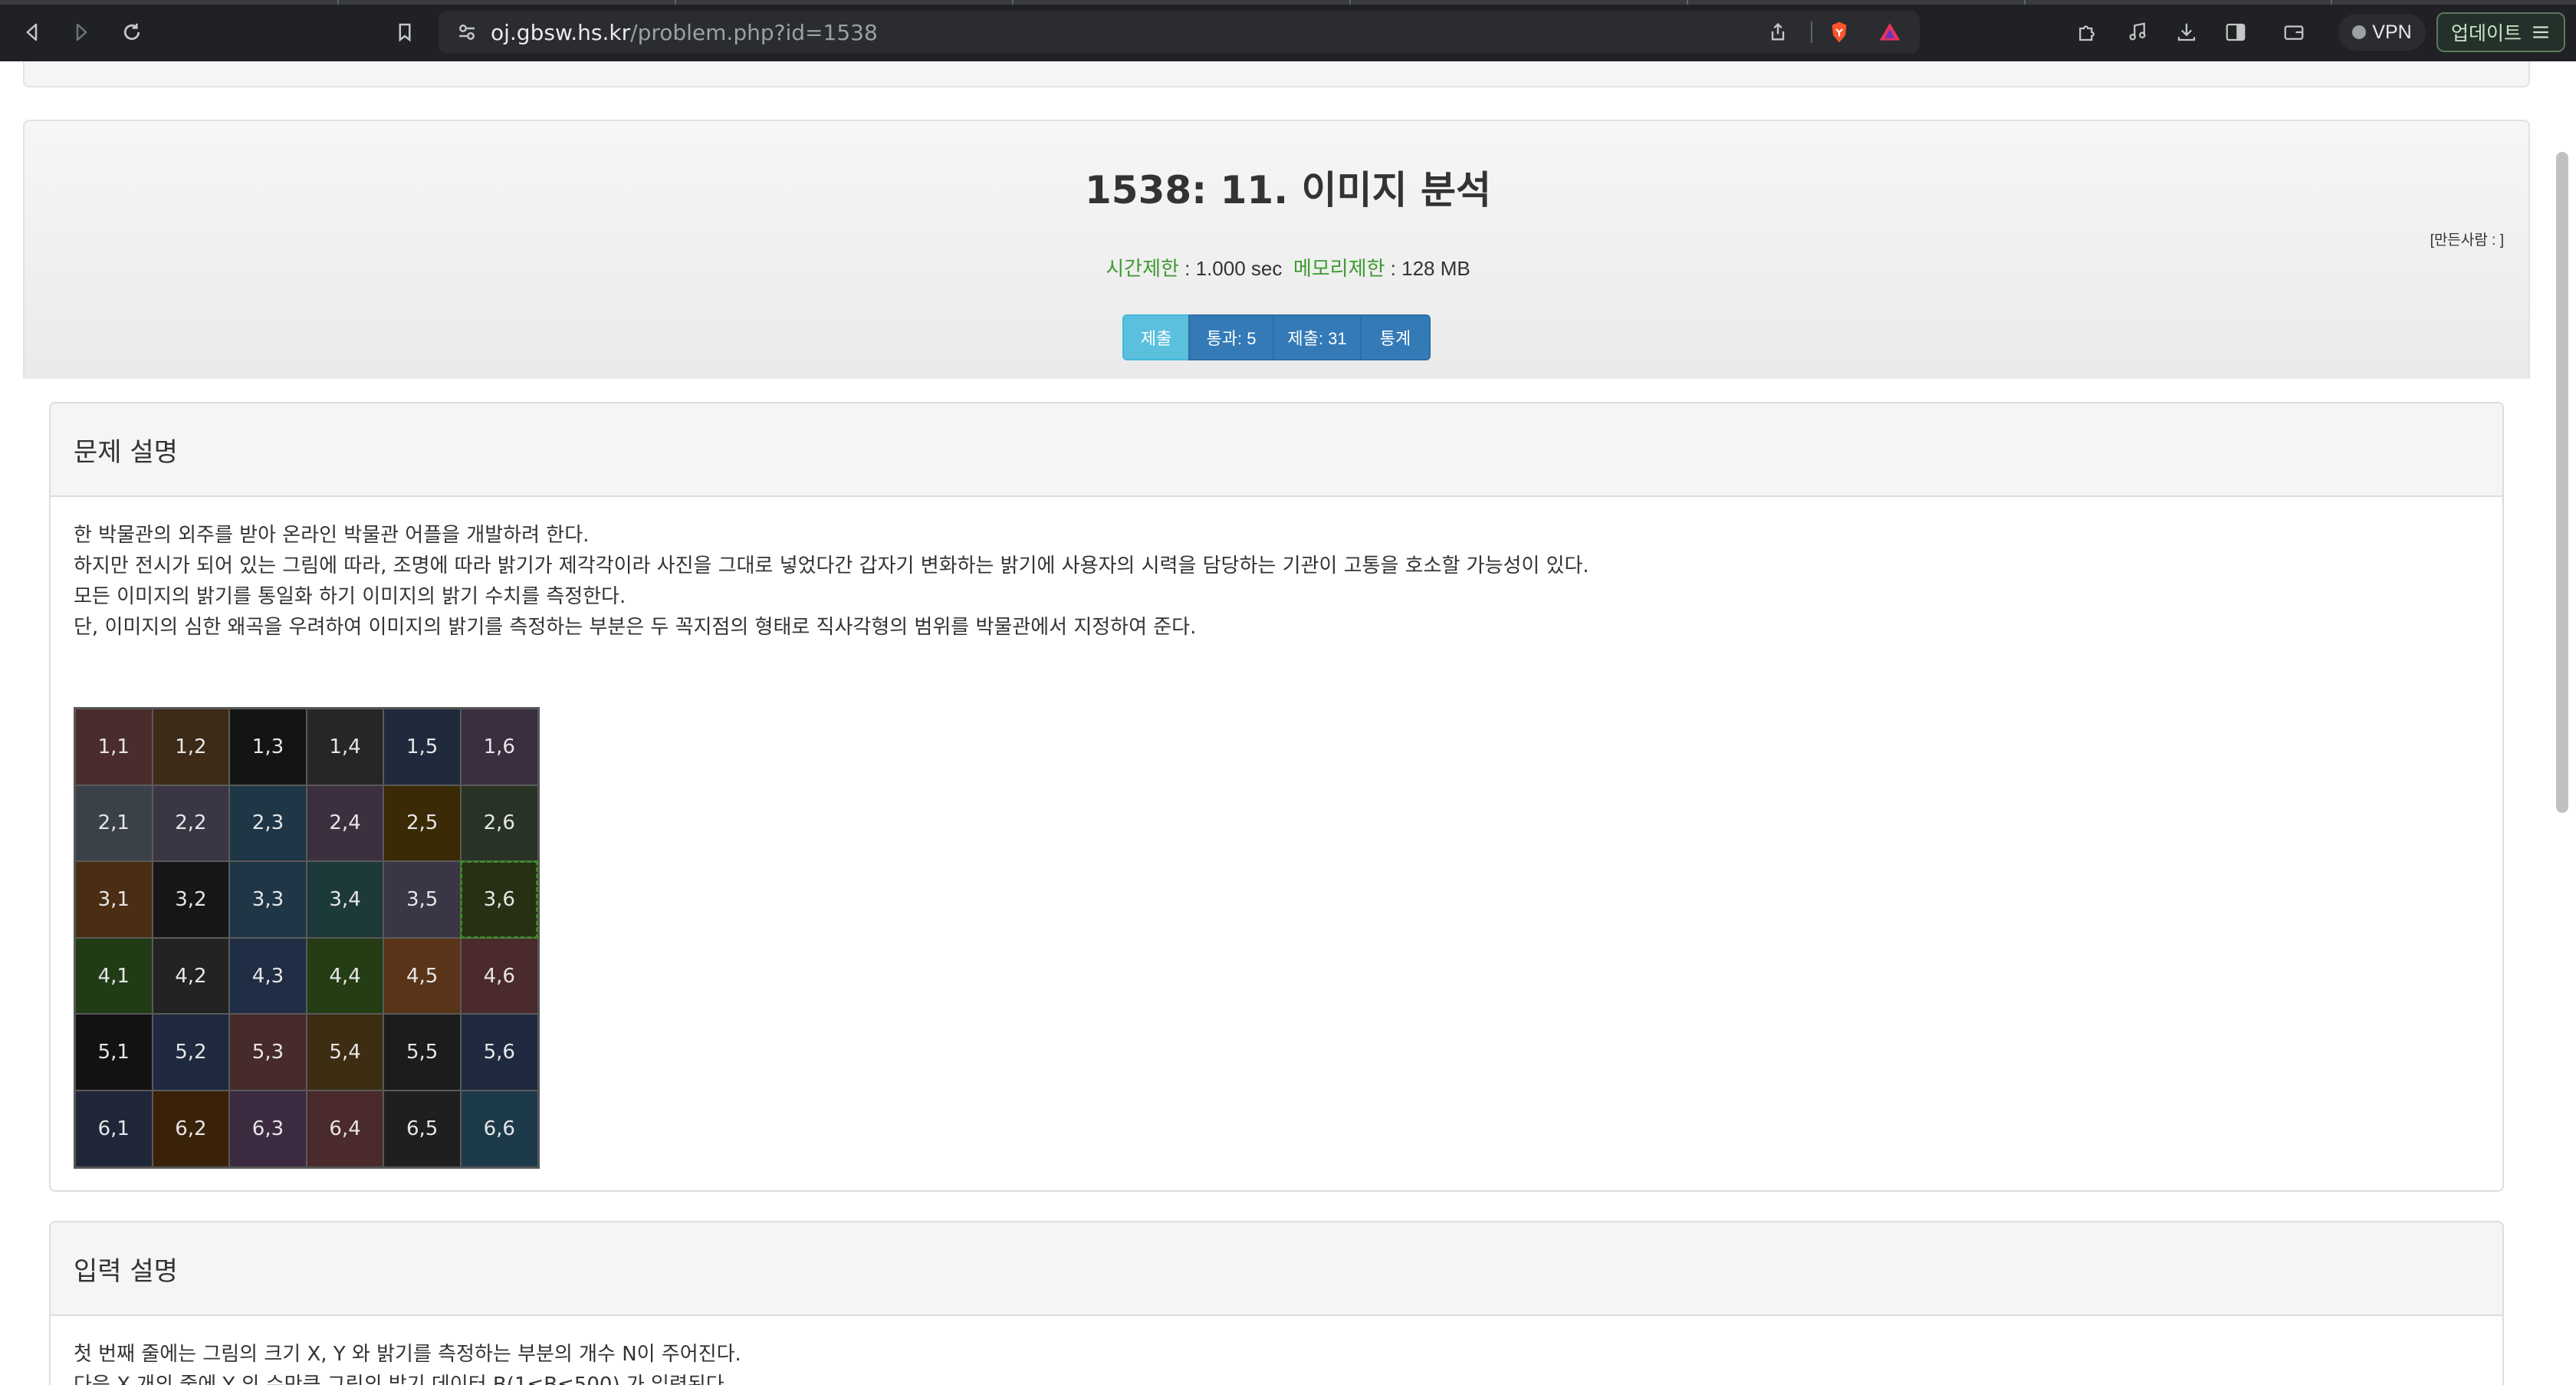 The height and width of the screenshot is (1385, 2576). What do you see at coordinates (114, 1053) in the screenshot?
I see `grid-cell: 5,1` at bounding box center [114, 1053].